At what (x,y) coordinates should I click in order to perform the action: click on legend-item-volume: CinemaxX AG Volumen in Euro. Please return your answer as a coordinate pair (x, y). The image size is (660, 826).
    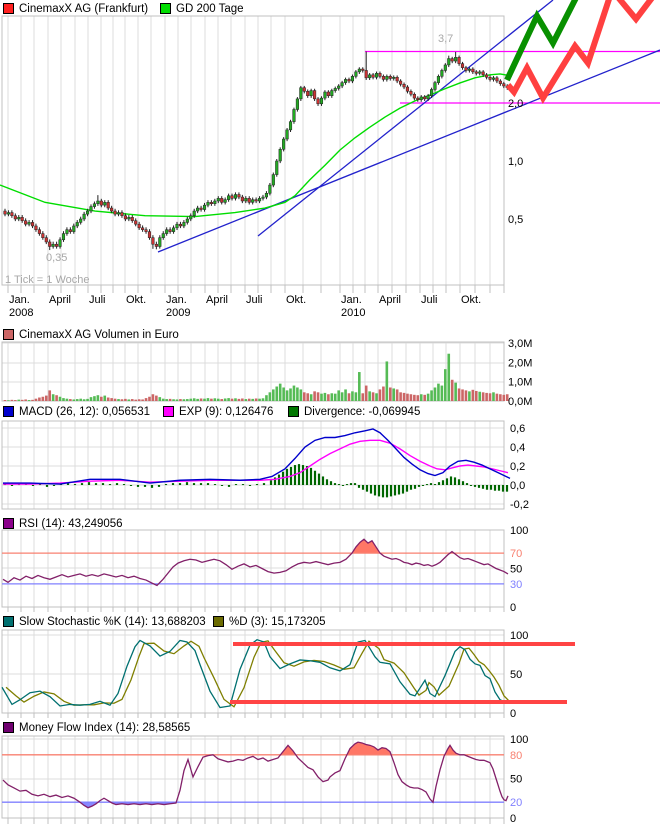
    Looking at the image, I should click on (91, 334).